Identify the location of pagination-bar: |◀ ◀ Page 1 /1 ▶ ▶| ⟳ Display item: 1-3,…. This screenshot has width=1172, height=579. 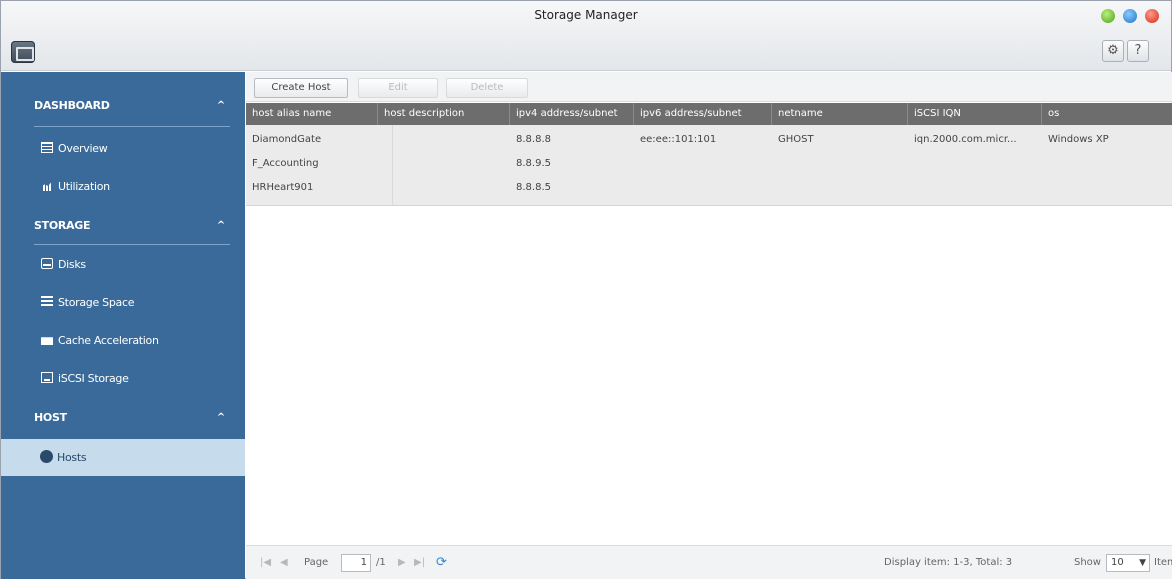
(709, 562).